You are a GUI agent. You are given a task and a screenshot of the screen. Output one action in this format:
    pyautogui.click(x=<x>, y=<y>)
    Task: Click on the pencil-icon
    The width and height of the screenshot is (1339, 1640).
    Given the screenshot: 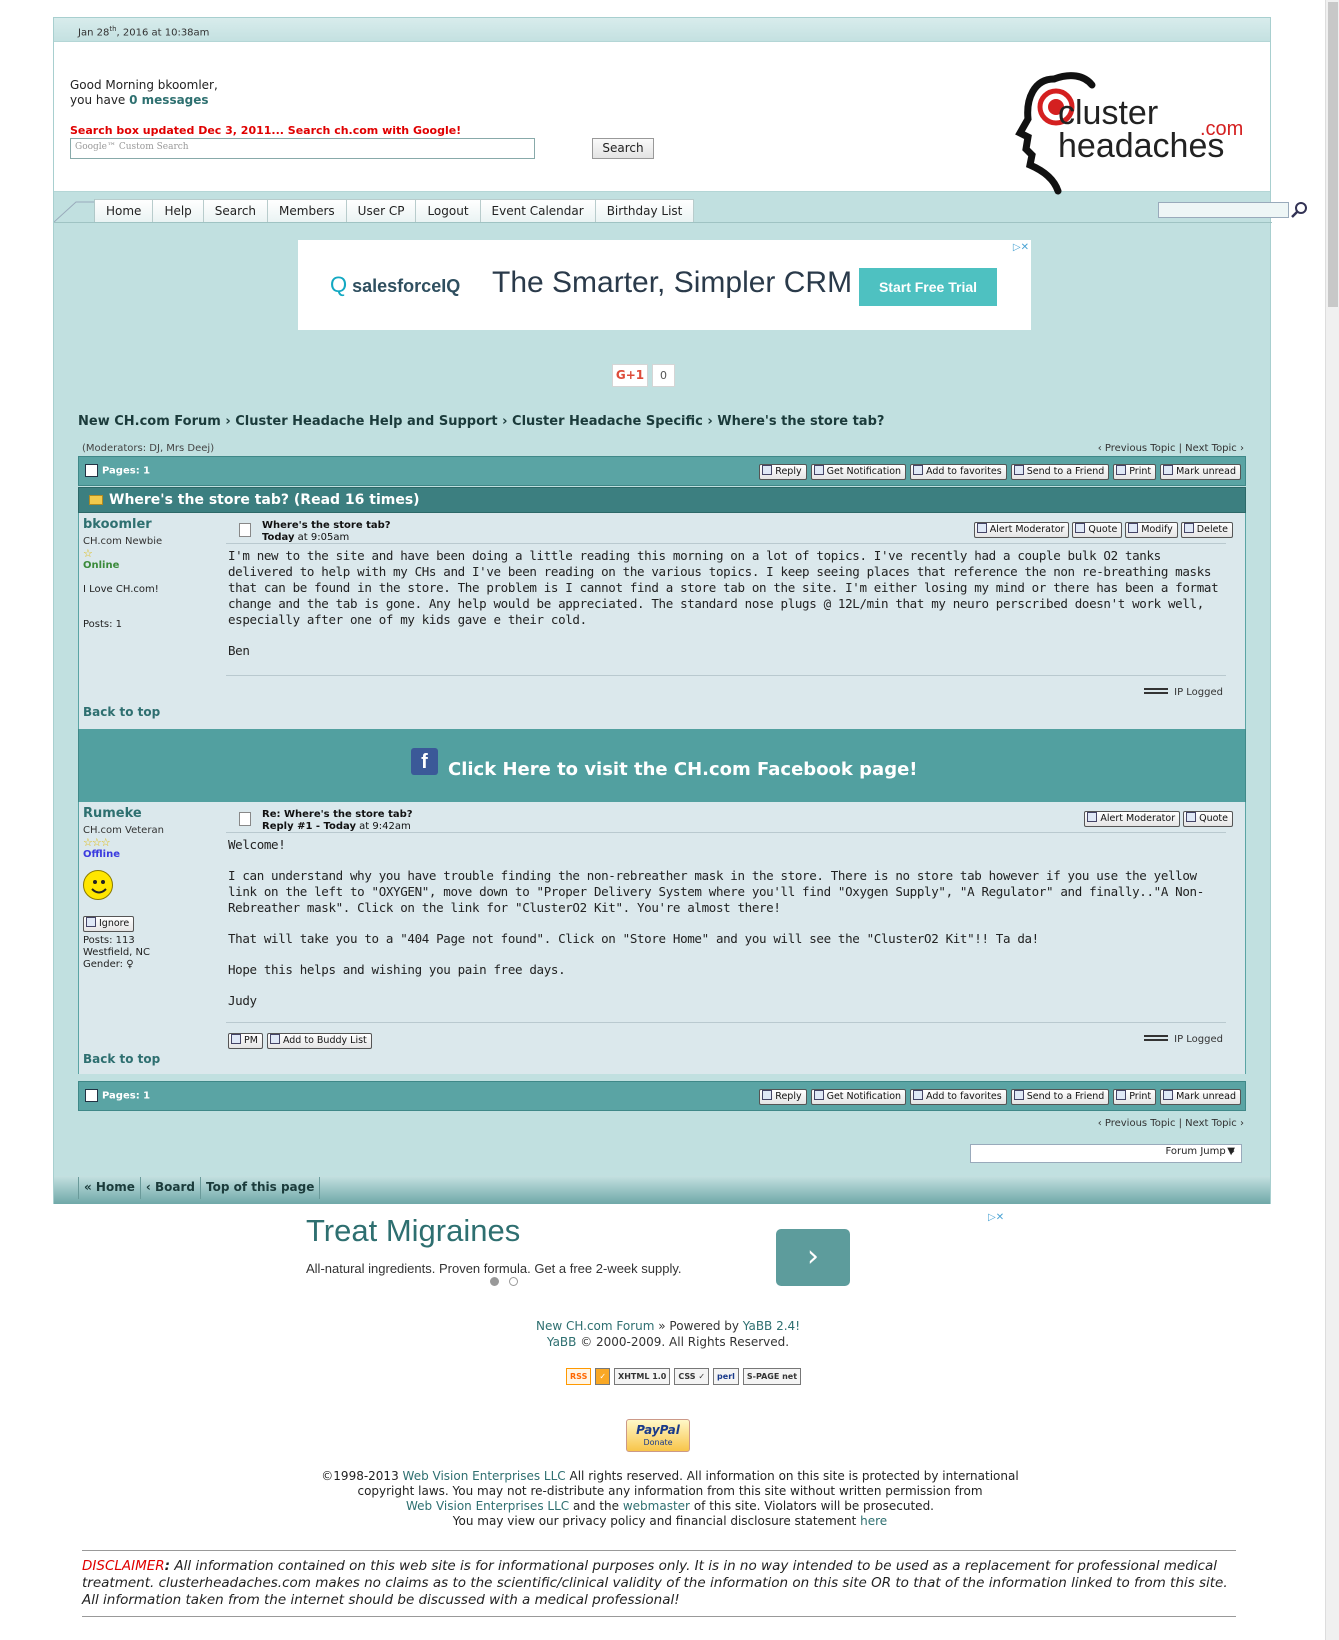 What is the action you would take?
    pyautogui.click(x=1133, y=528)
    